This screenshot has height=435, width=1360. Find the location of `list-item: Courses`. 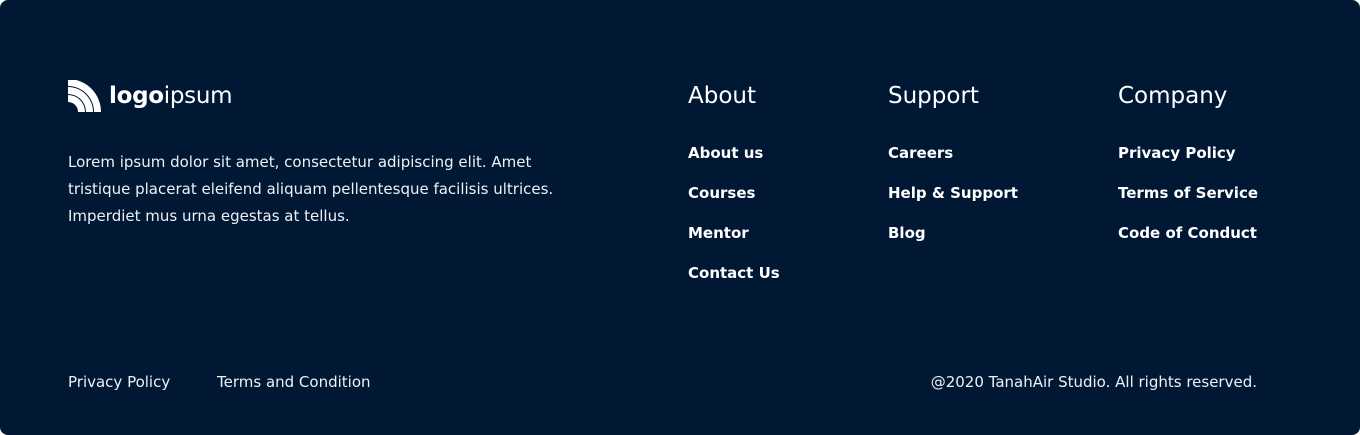

list-item: Courses is located at coordinates (734, 198).